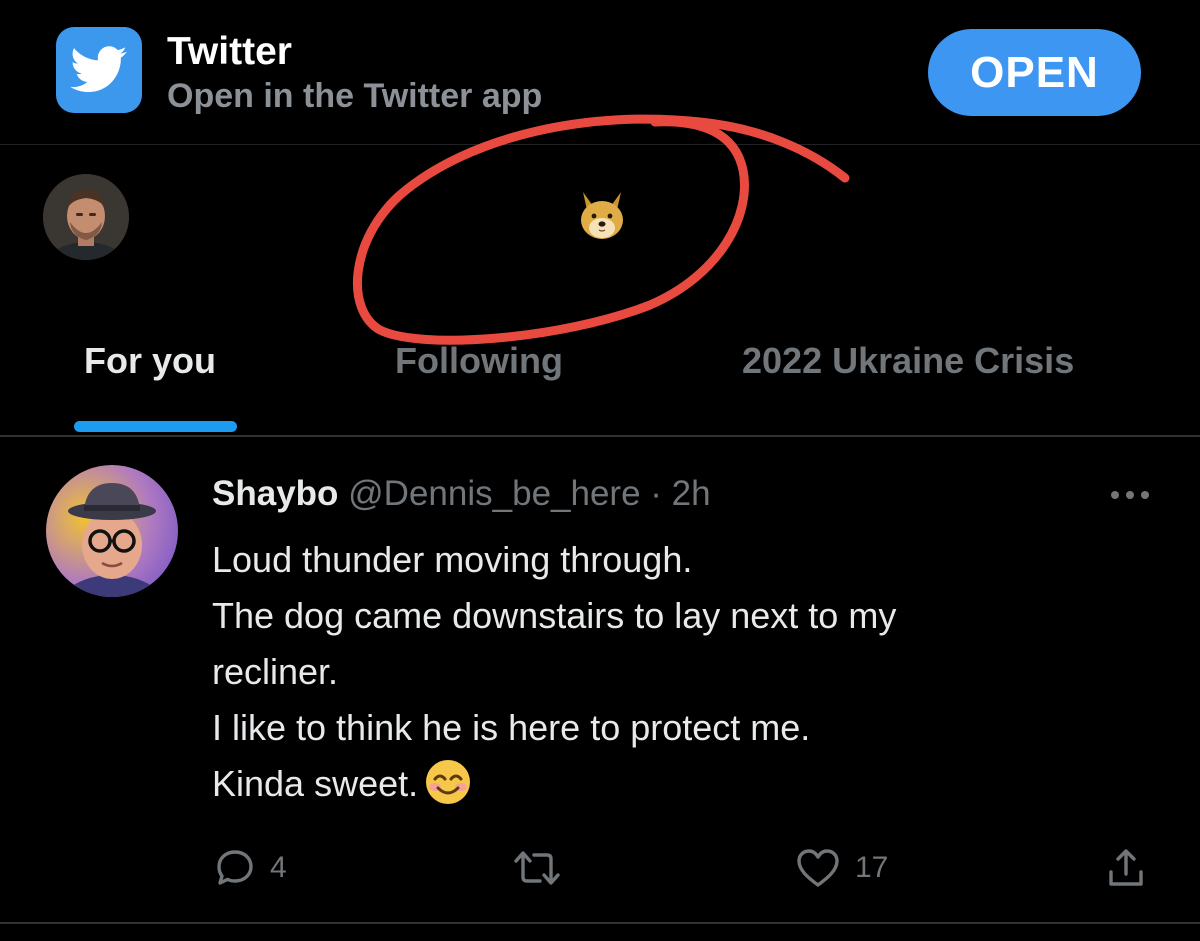  I want to click on reply-count: 4, so click(278, 867).